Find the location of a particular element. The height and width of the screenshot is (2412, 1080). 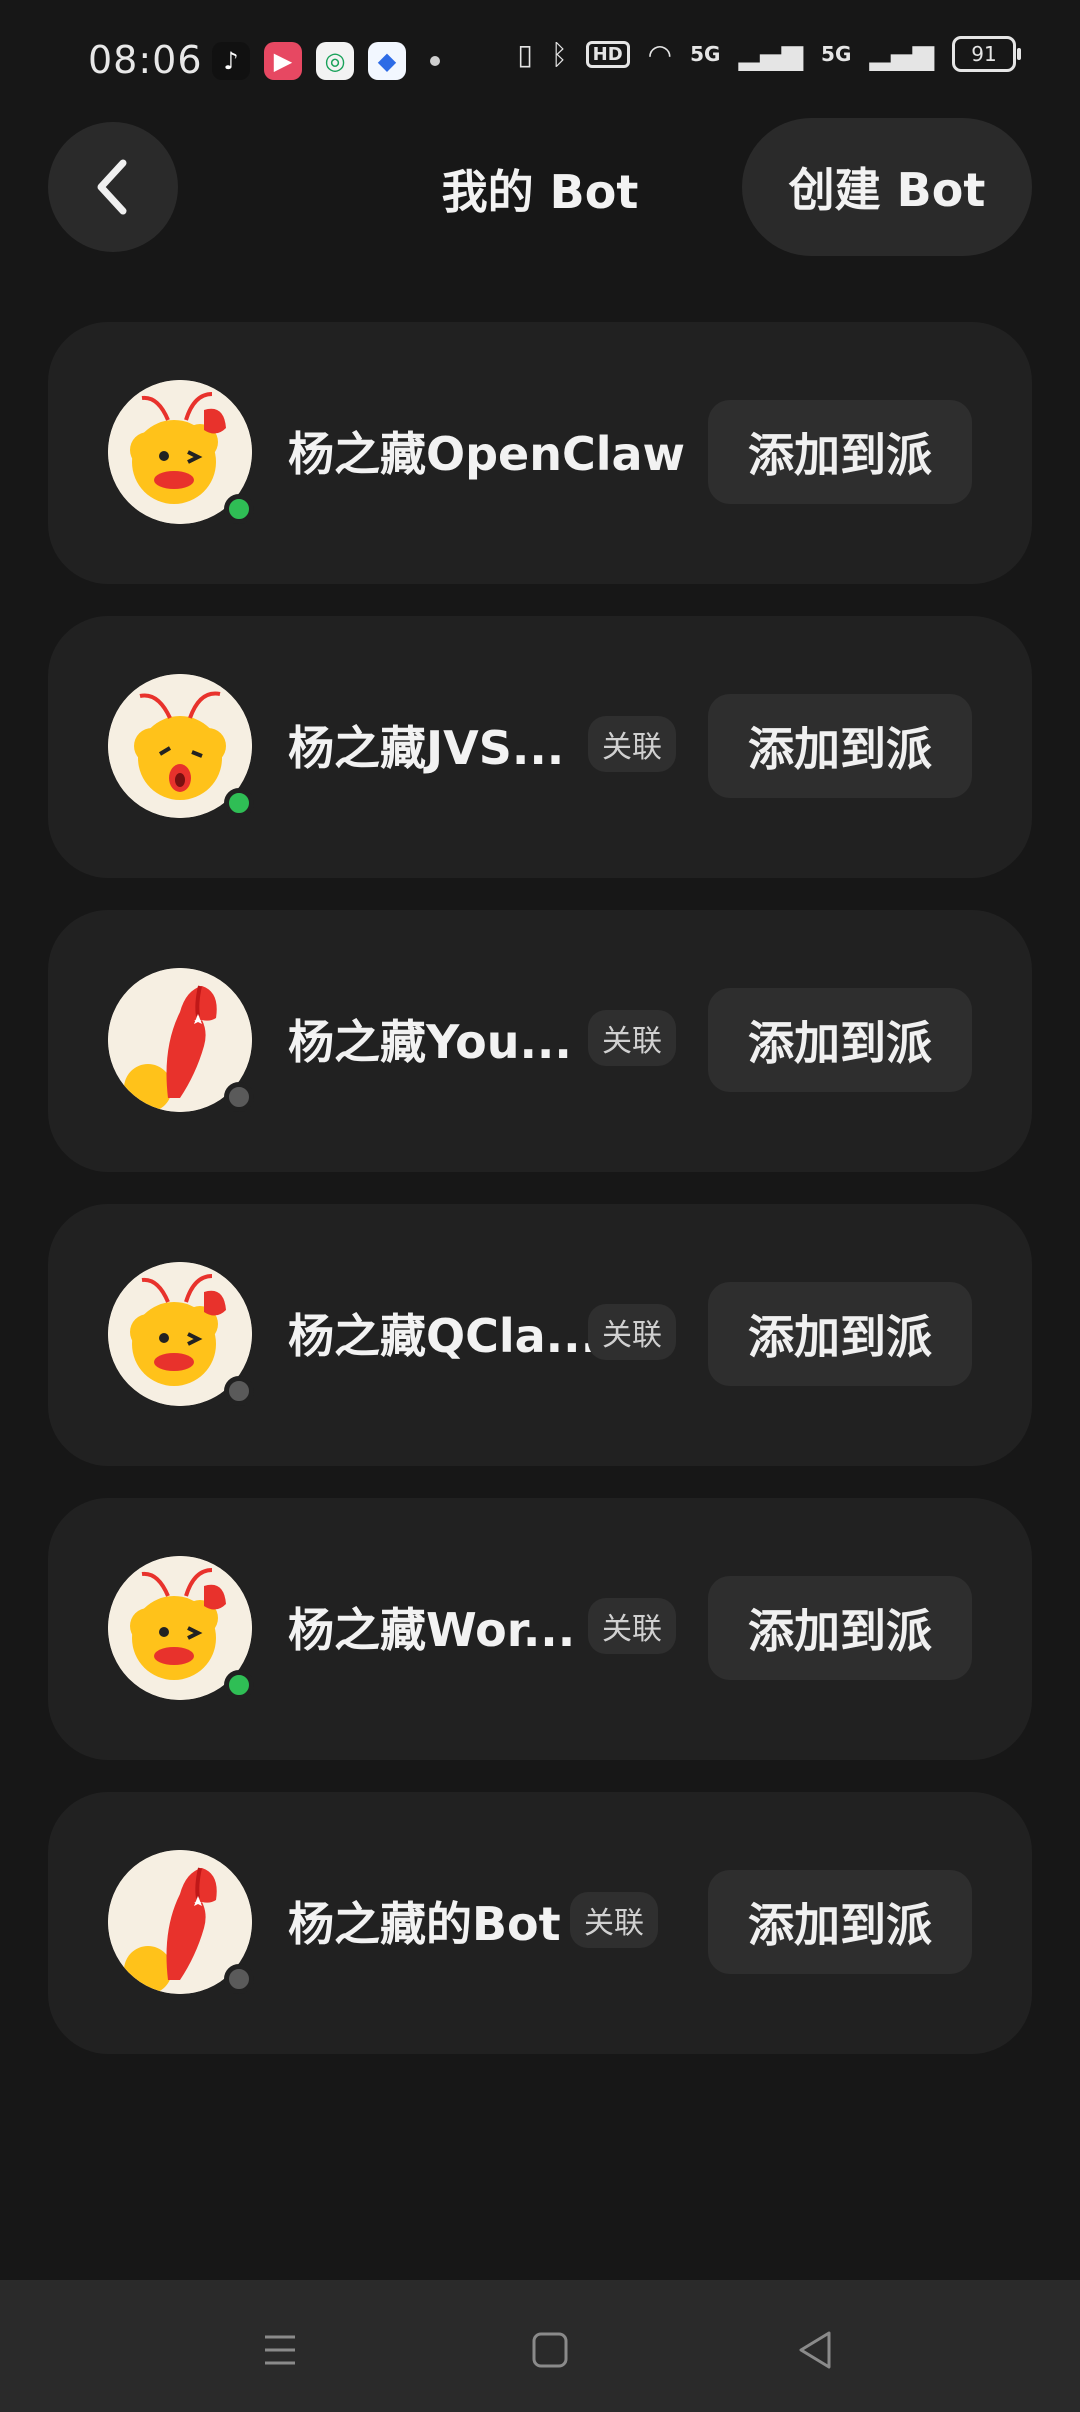

status-time: 08:06 is located at coordinates (145, 60).